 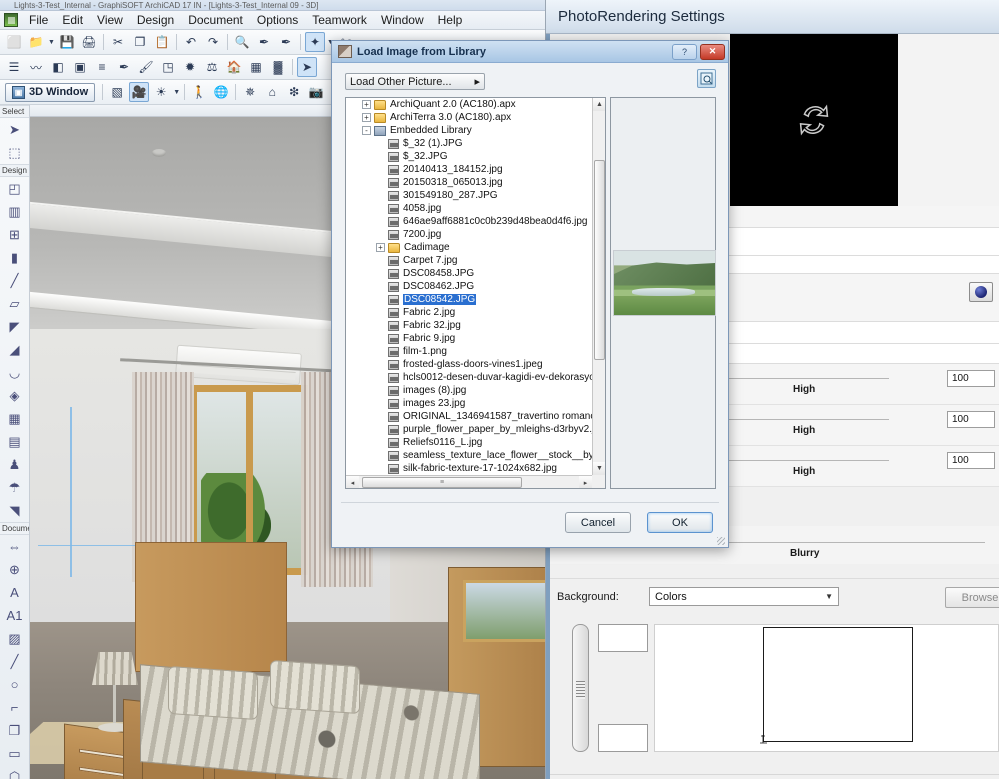 I want to click on dimension-icon: ⚖, so click(x=212, y=67).